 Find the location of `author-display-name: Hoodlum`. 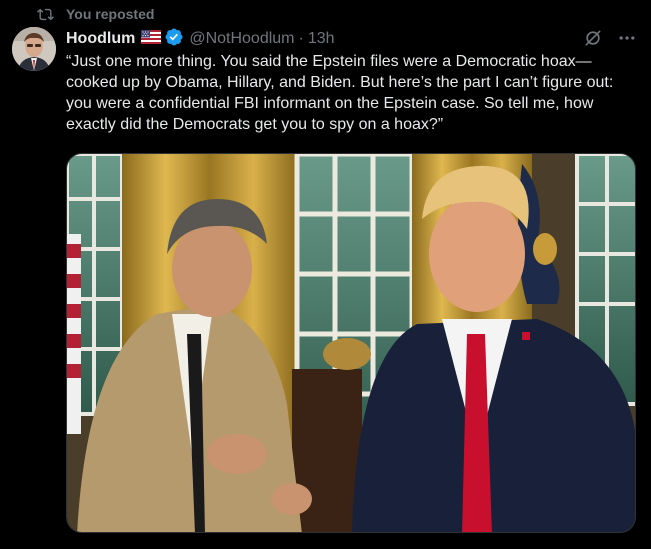

author-display-name: Hoodlum is located at coordinates (100, 39).